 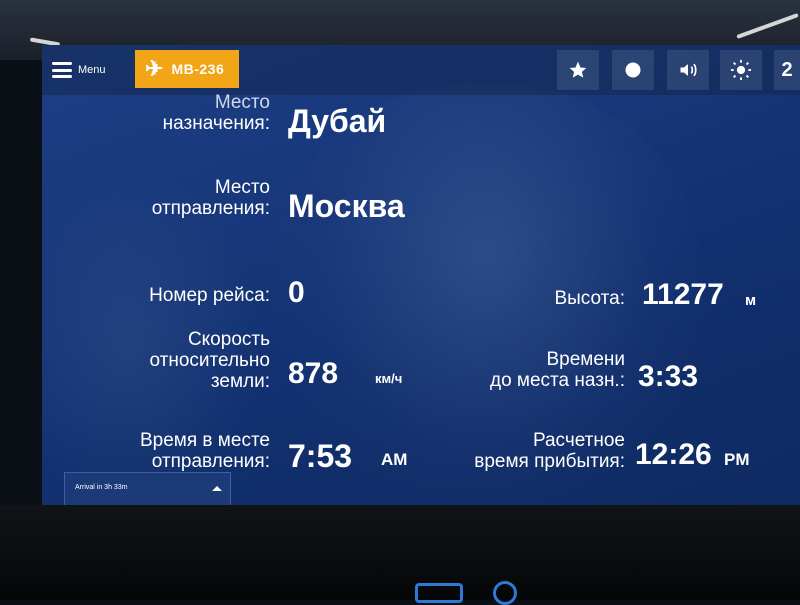 I want to click on eta-ampm: PM, so click(x=737, y=459).